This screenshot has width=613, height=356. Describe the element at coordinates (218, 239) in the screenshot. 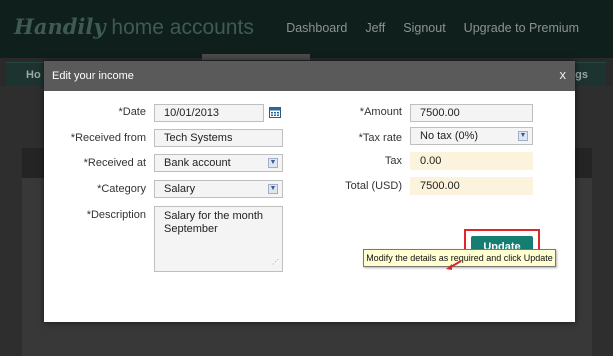

I see `description-textarea: Salary for the month September ⋰` at that location.